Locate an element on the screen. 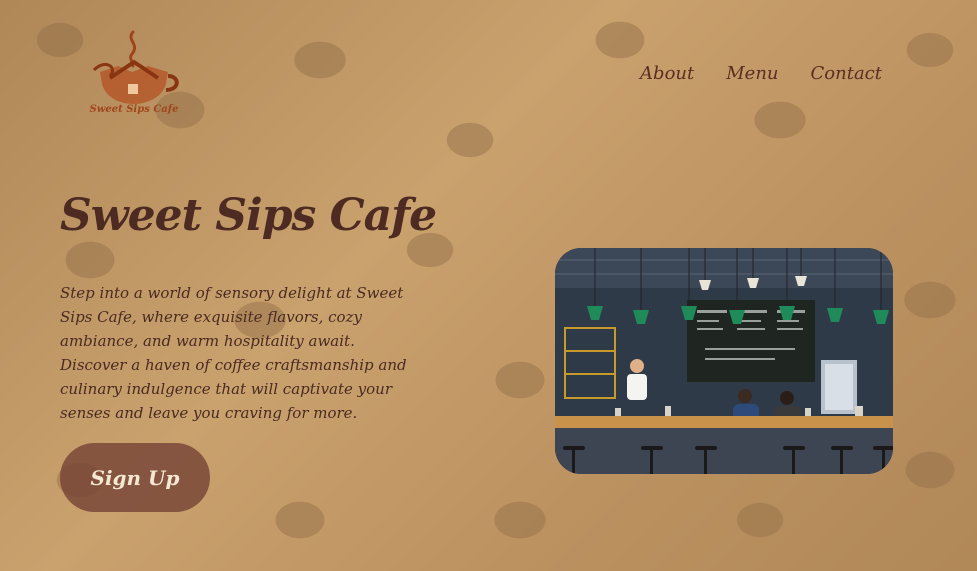 The height and width of the screenshot is (571, 977). sign-up-button: Sign Up is located at coordinates (135, 477).